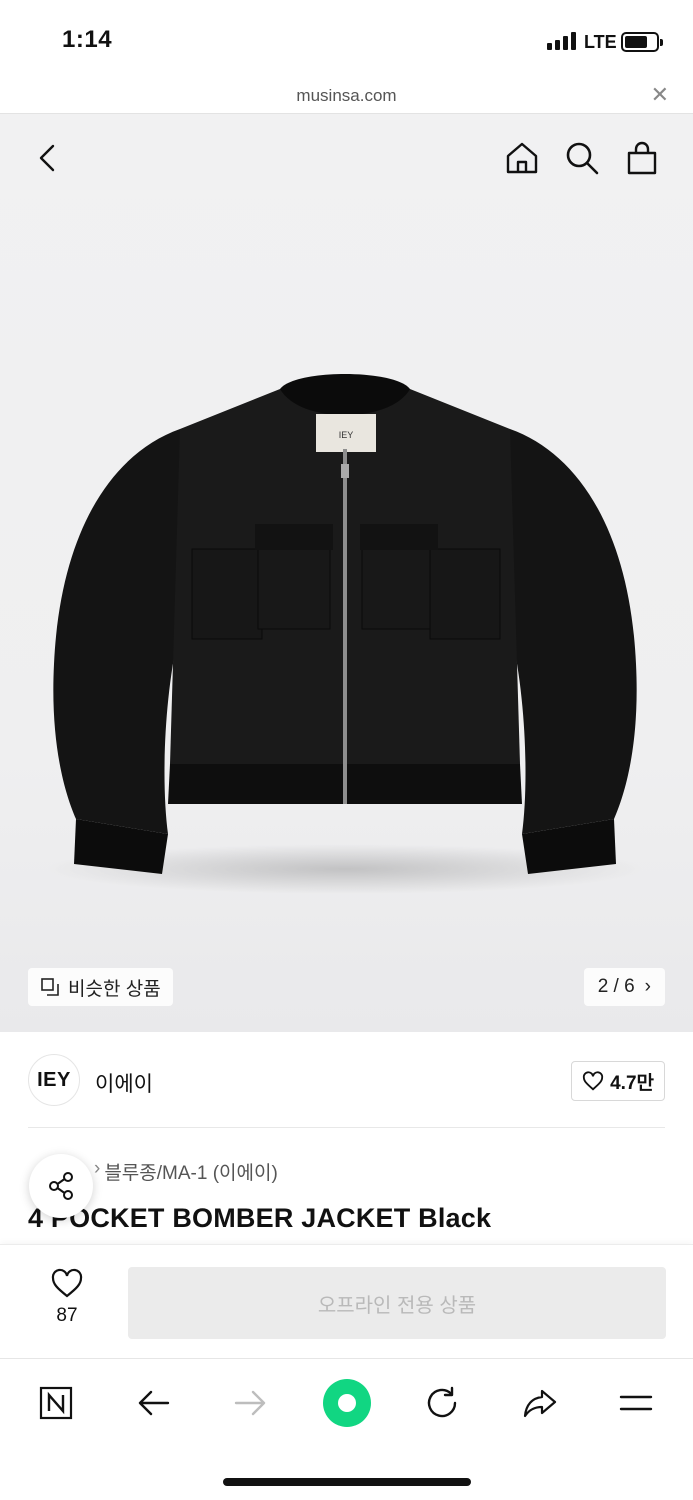 This screenshot has height=1500, width=693. What do you see at coordinates (616, 986) in the screenshot?
I see `gallery-counter-text: 2 / 6` at bounding box center [616, 986].